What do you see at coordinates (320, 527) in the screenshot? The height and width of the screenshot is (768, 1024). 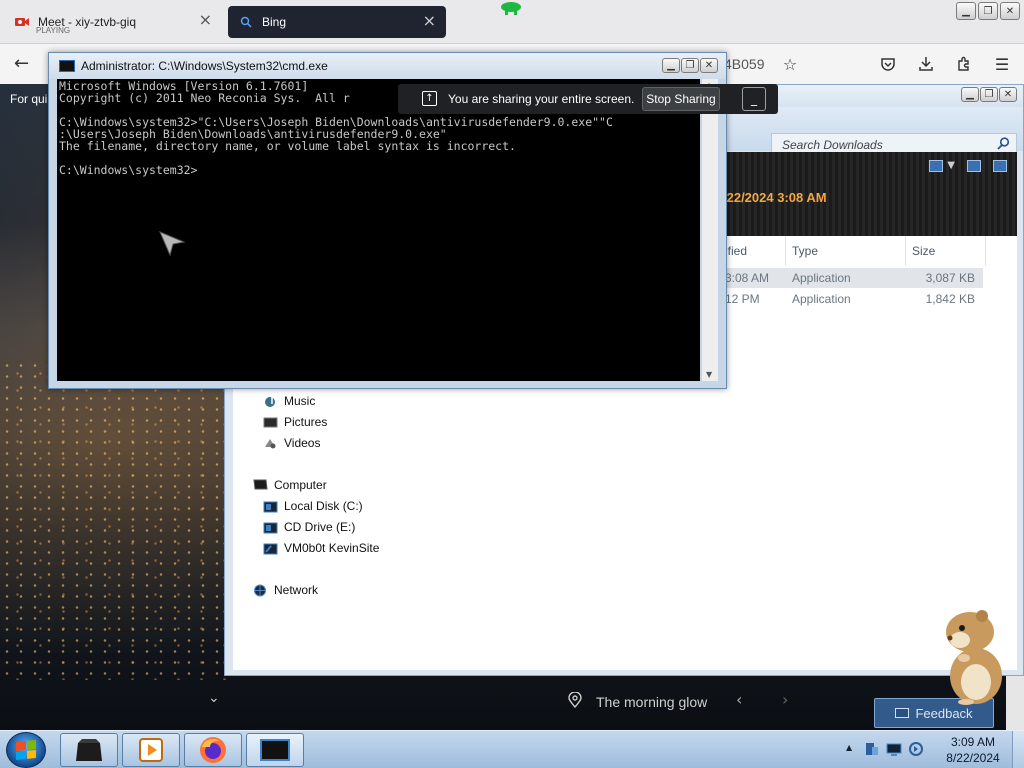 I see `nav-item-label: CD Drive (E:)` at bounding box center [320, 527].